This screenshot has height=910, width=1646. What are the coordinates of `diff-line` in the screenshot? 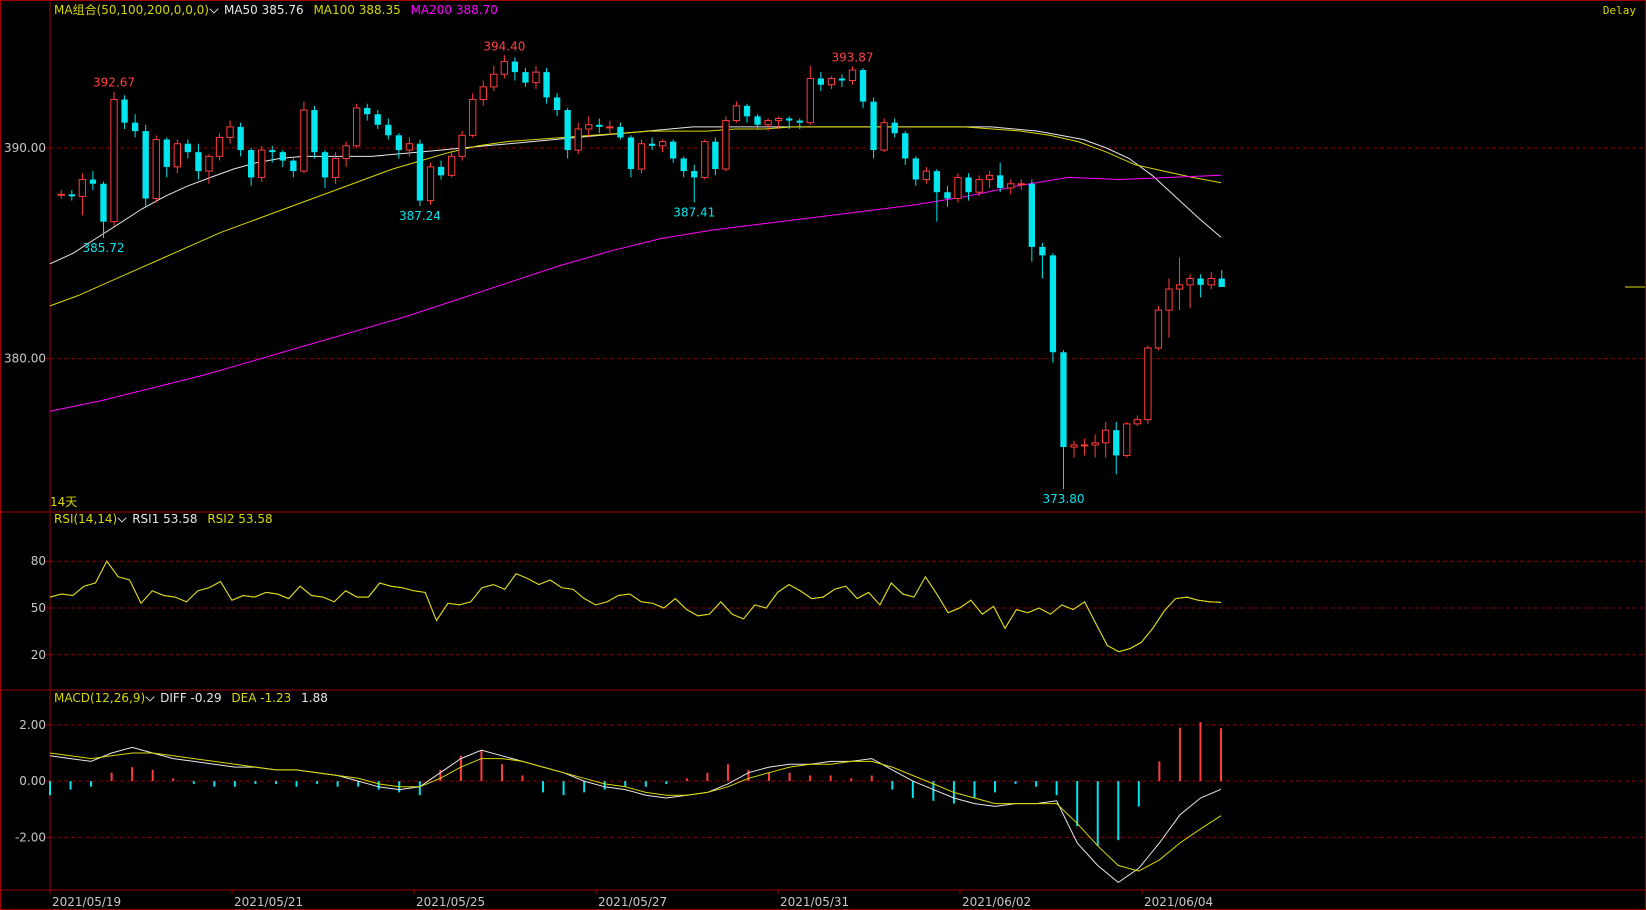 It's located at (635, 815).